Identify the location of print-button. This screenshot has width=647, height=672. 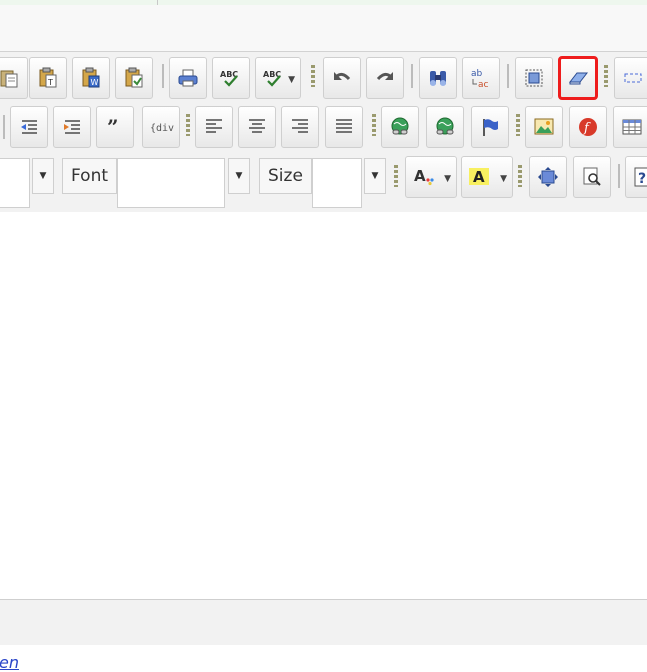
(188, 78).